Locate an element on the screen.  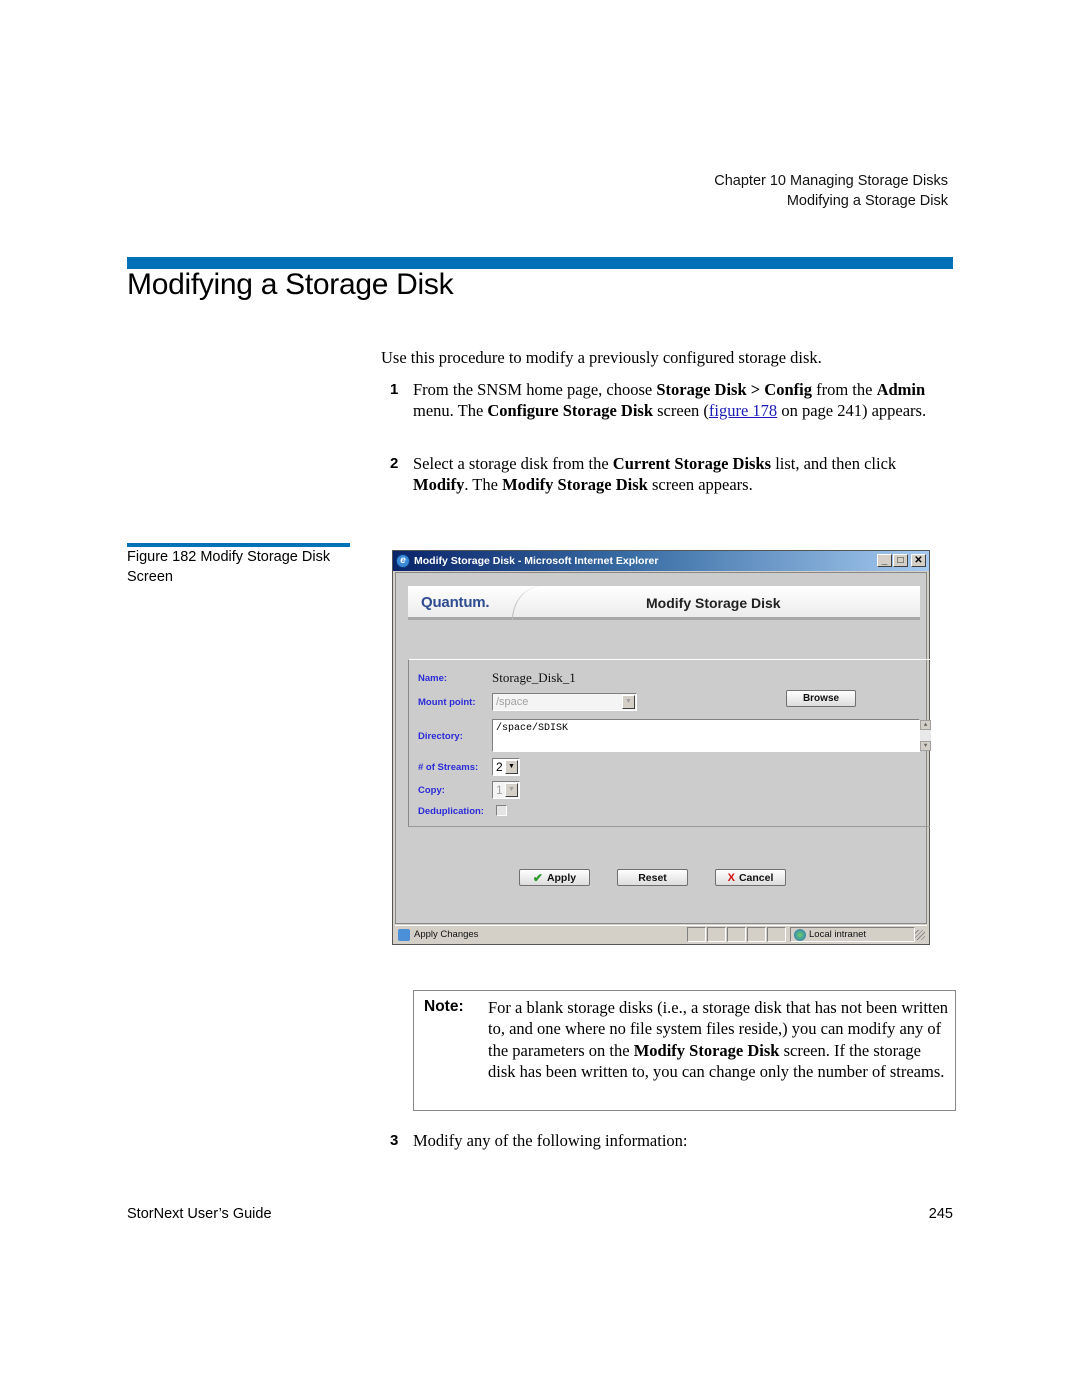
step-text: Modify any of the following information: is located at coordinates (550, 1140).